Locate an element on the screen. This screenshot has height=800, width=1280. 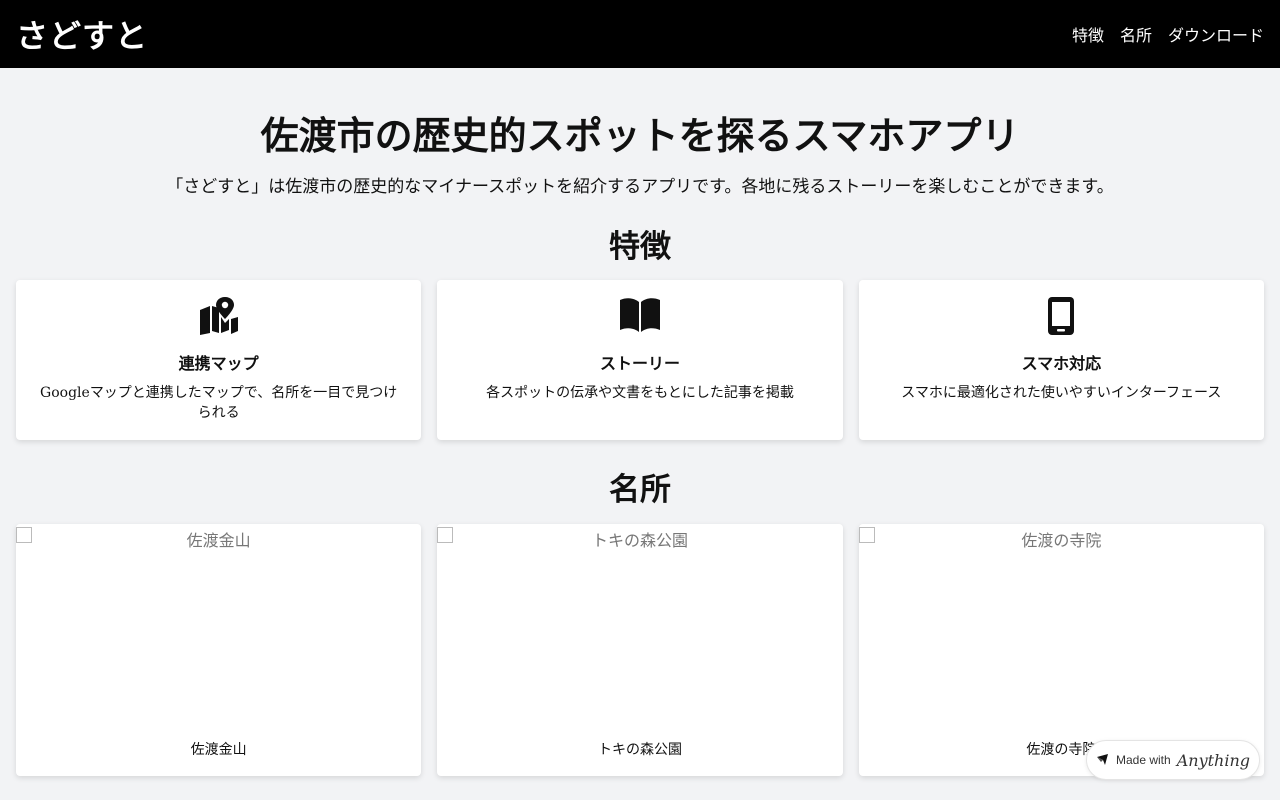
spot-card: トキの森公園 トキの森公園 is located at coordinates (640, 650).